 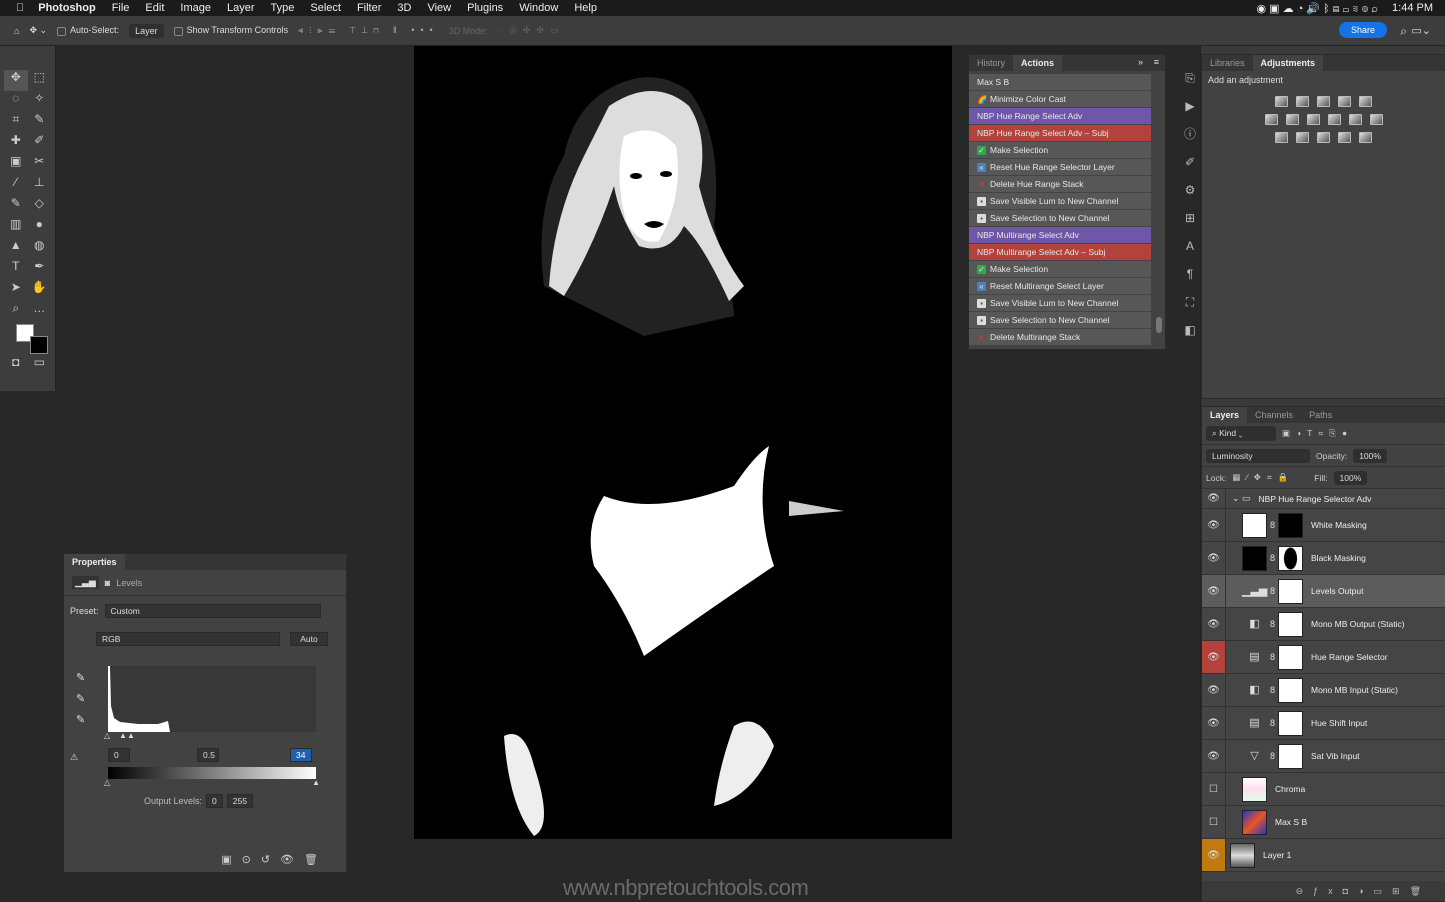 What do you see at coordinates (16, 311) in the screenshot?
I see `zoom-tool-icon: ⌕` at bounding box center [16, 311].